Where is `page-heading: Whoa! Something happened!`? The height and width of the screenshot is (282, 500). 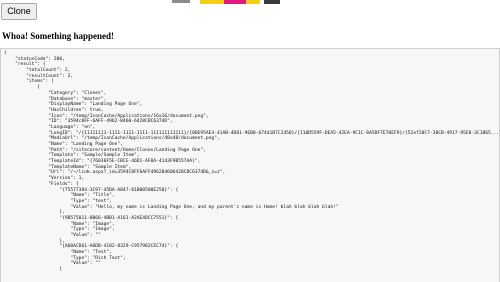 page-heading: Whoa! Something happened! is located at coordinates (58, 36).